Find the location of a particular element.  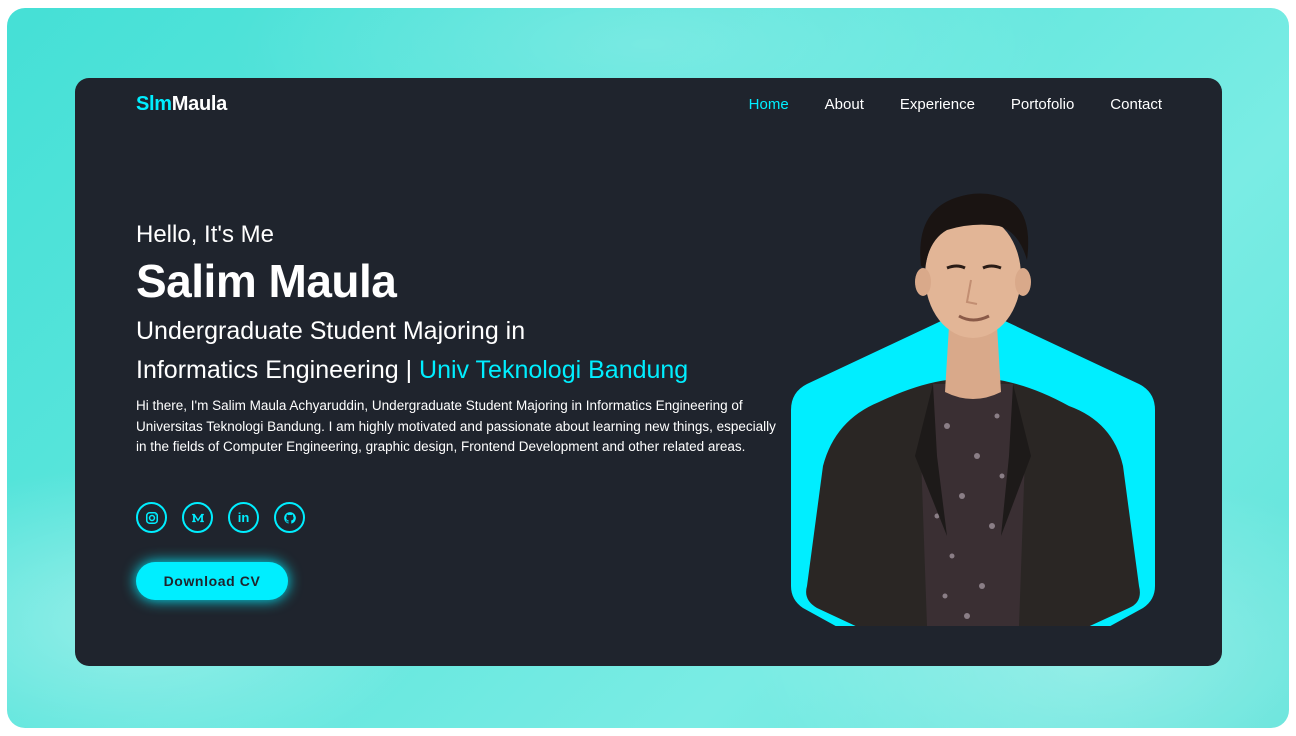

github-link is located at coordinates (289, 517).